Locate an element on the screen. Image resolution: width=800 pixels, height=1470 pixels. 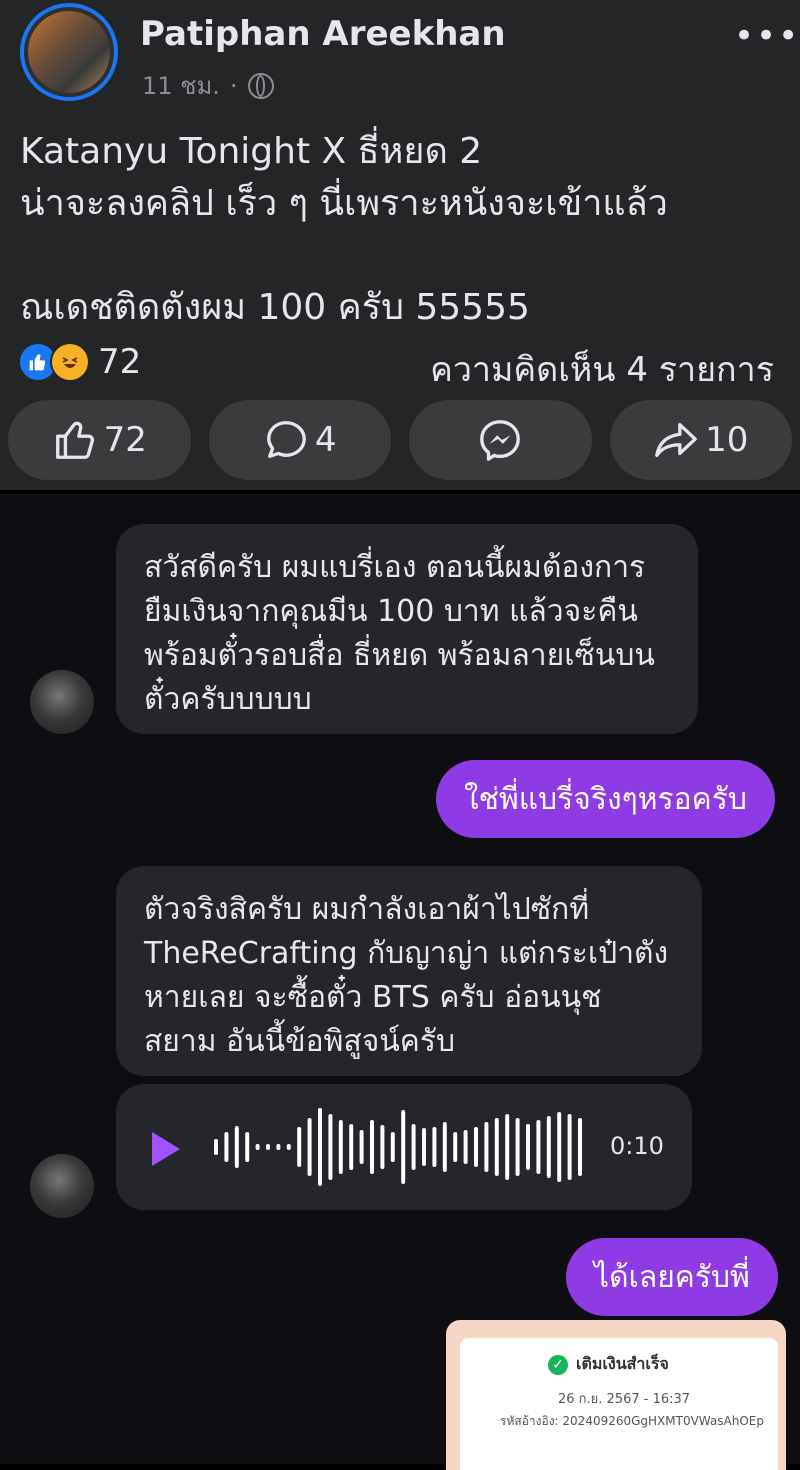
reactions-summary: 72 is located at coordinates (79, 362).